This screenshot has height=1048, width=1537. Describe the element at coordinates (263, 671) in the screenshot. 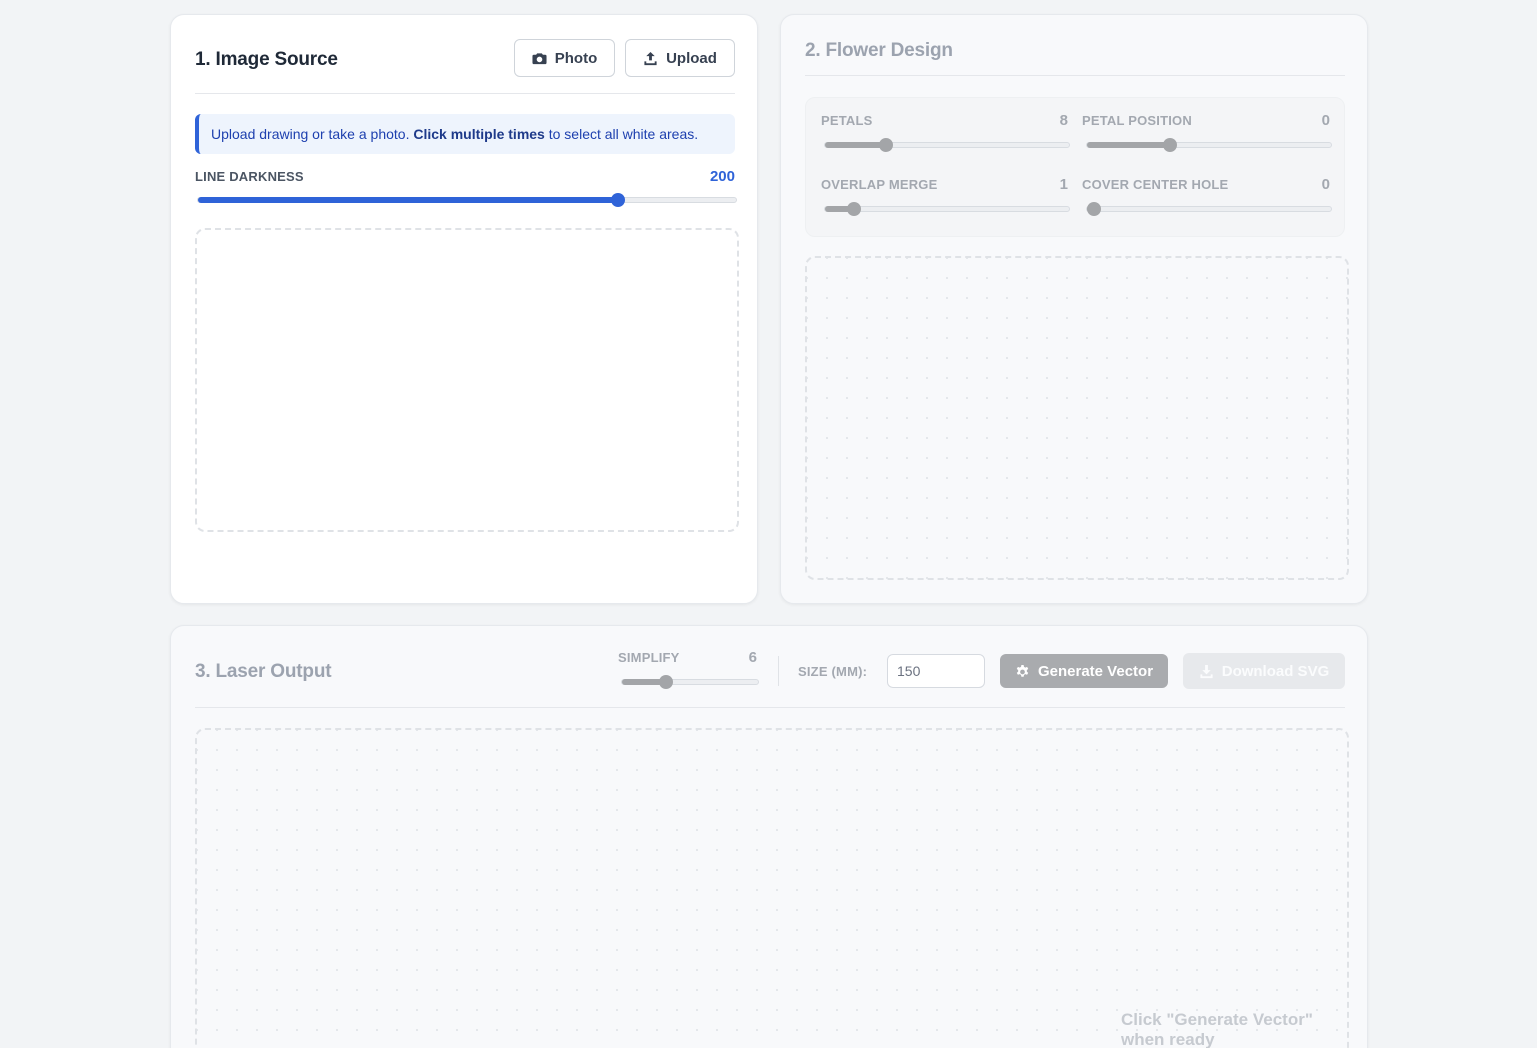

I see `laser-output-title: 3. Laser Output` at that location.